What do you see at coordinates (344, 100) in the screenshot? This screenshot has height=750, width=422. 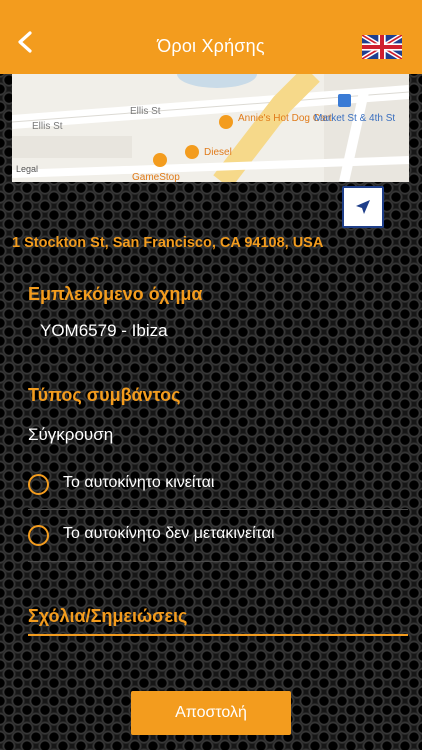 I see `transit-stop-icon` at bounding box center [344, 100].